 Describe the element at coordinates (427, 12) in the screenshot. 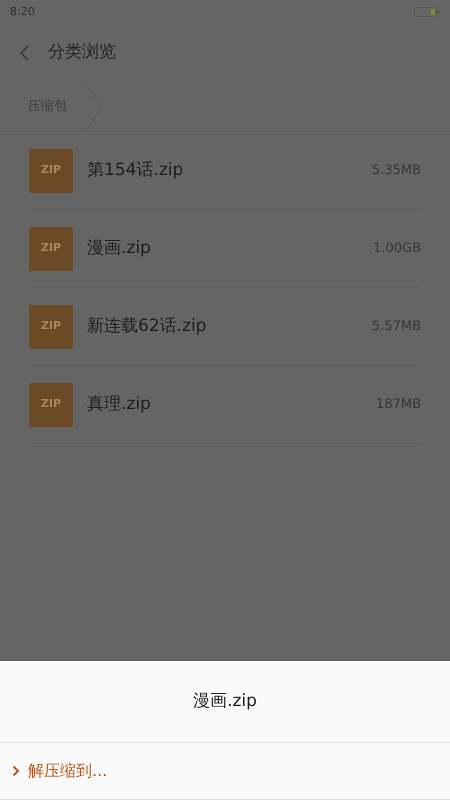

I see `battery-icon` at that location.